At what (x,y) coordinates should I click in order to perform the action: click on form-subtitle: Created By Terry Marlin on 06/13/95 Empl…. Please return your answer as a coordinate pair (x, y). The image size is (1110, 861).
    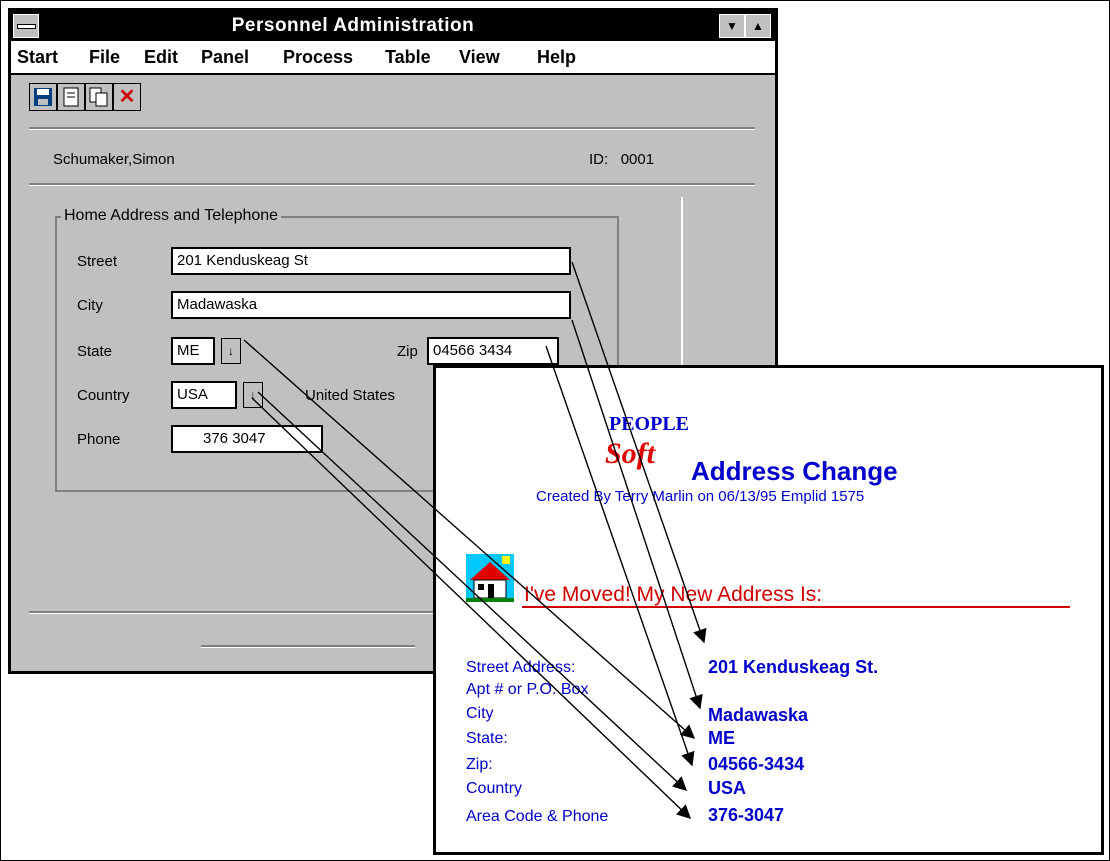
    Looking at the image, I should click on (700, 496).